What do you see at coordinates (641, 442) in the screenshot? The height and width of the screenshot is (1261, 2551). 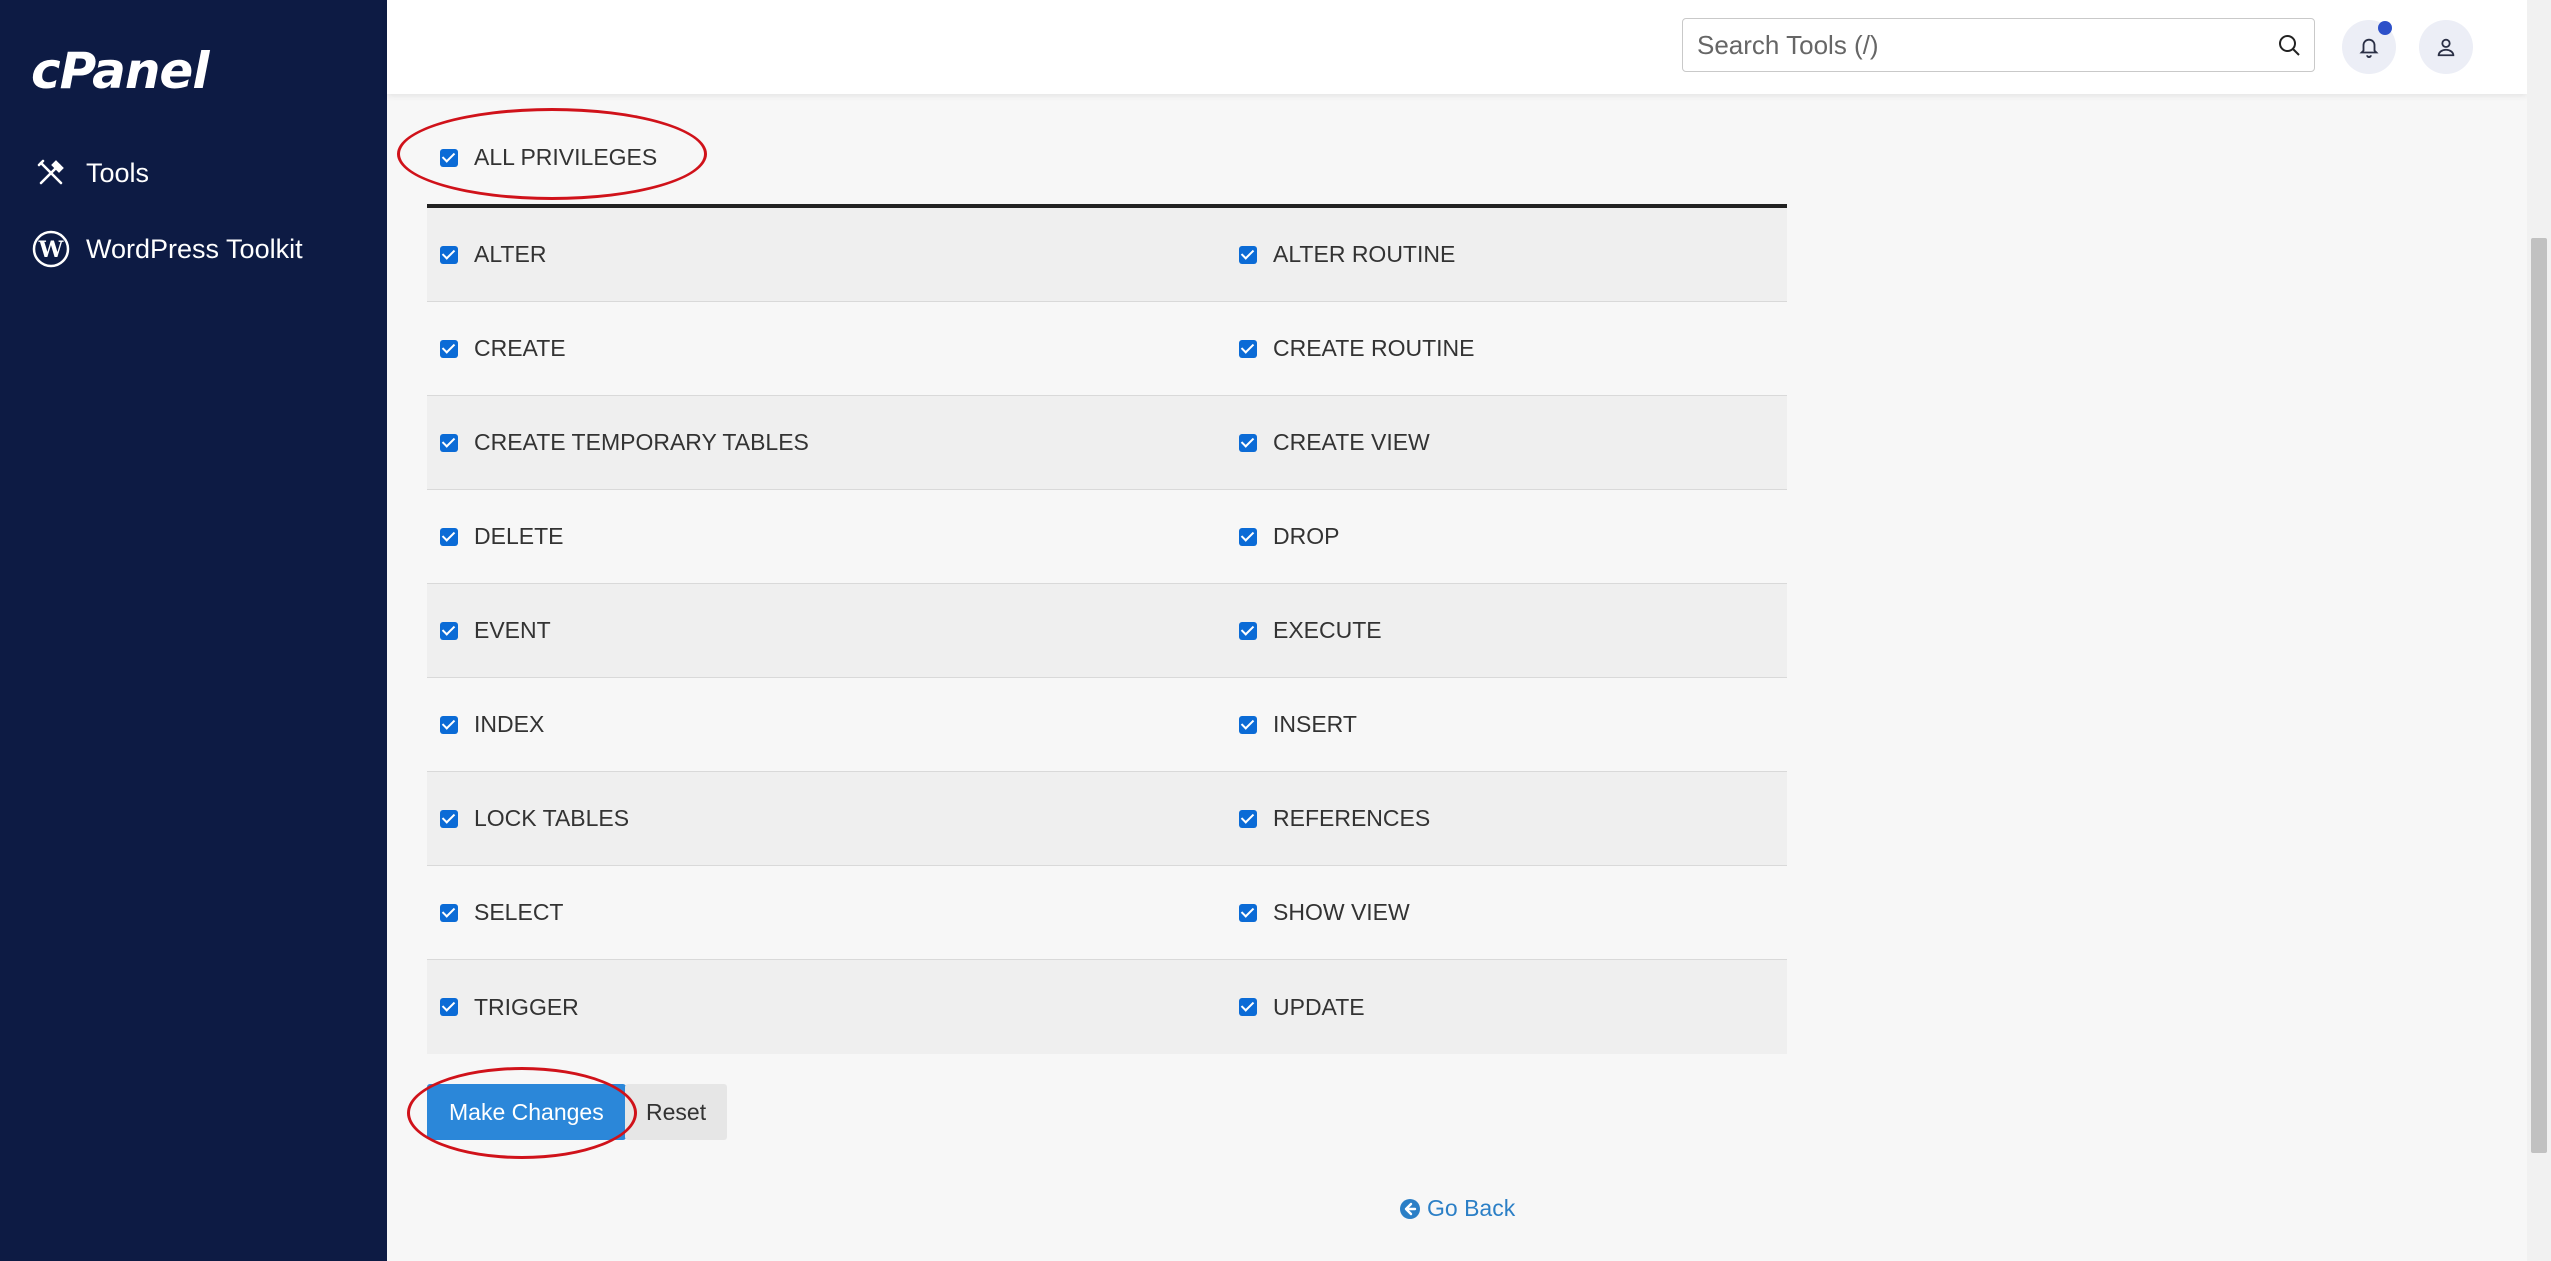 I see `privilege-label: CREATE TEMPORARY TABLES` at bounding box center [641, 442].